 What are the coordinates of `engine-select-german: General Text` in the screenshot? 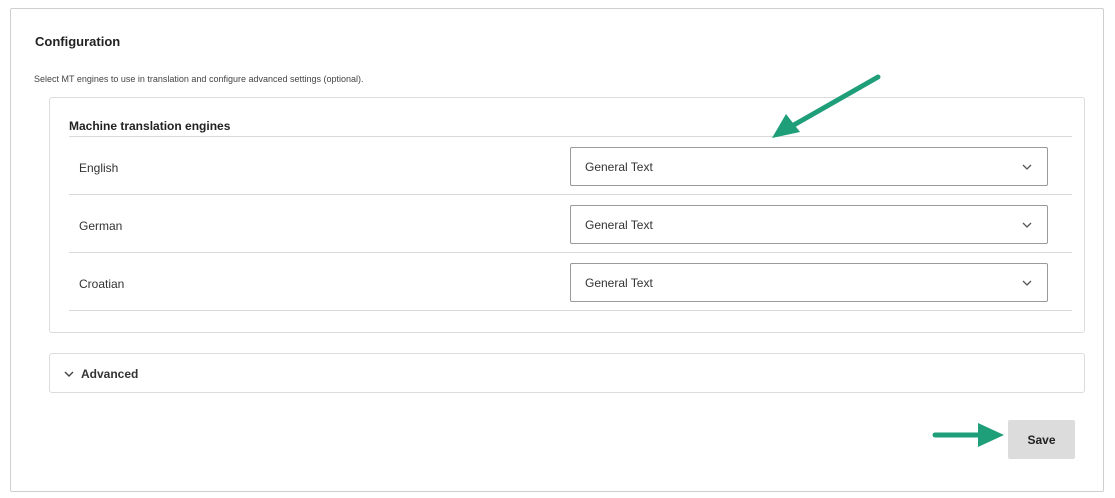 It's located at (809, 224).